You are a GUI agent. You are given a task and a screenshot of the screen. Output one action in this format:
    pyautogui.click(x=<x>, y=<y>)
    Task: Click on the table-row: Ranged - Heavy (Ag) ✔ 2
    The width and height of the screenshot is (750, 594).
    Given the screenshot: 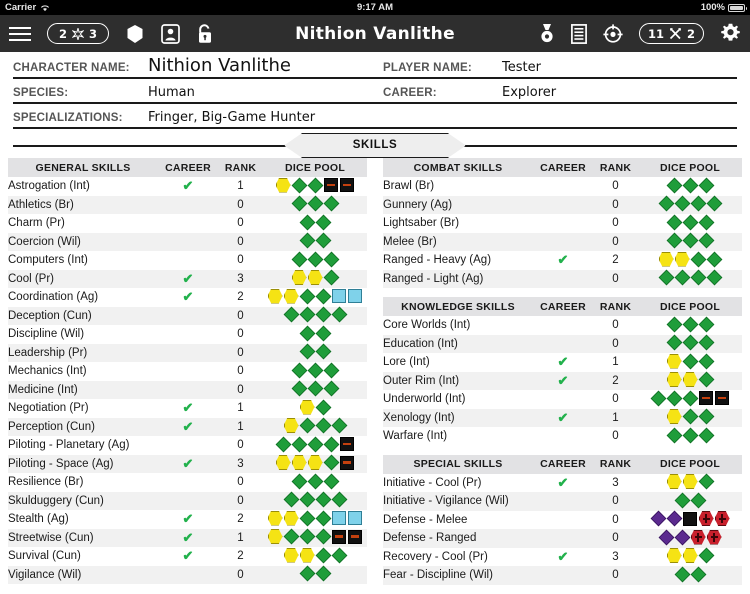 What is the action you would take?
    pyautogui.click(x=562, y=260)
    